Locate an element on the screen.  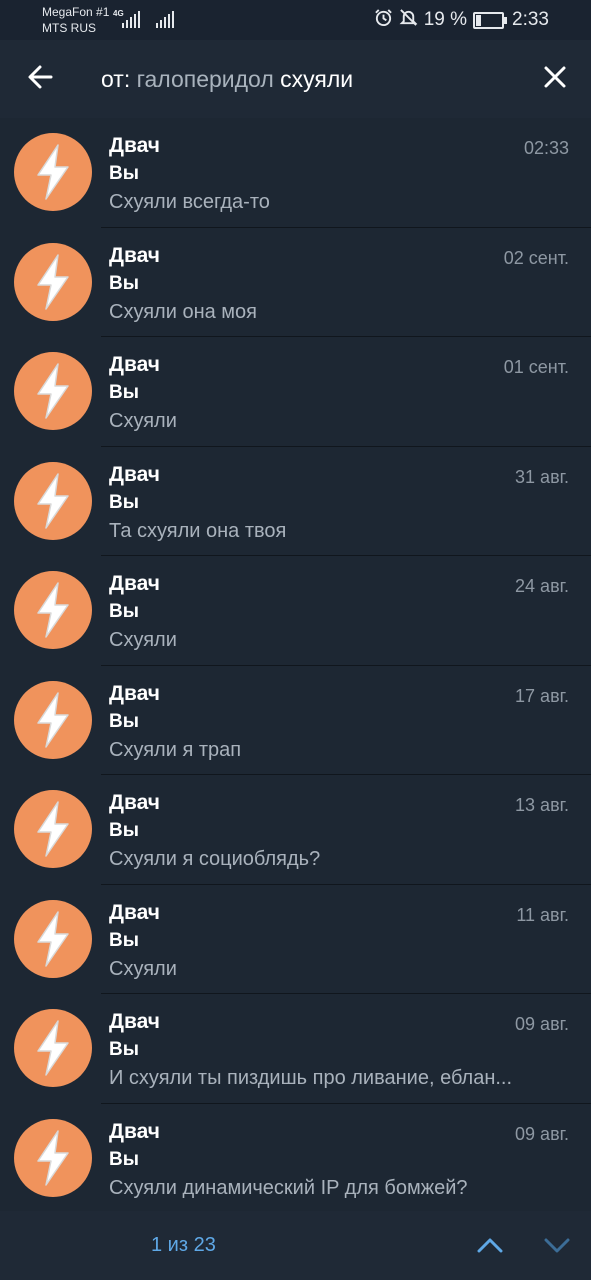
close-button is located at coordinates (555, 79).